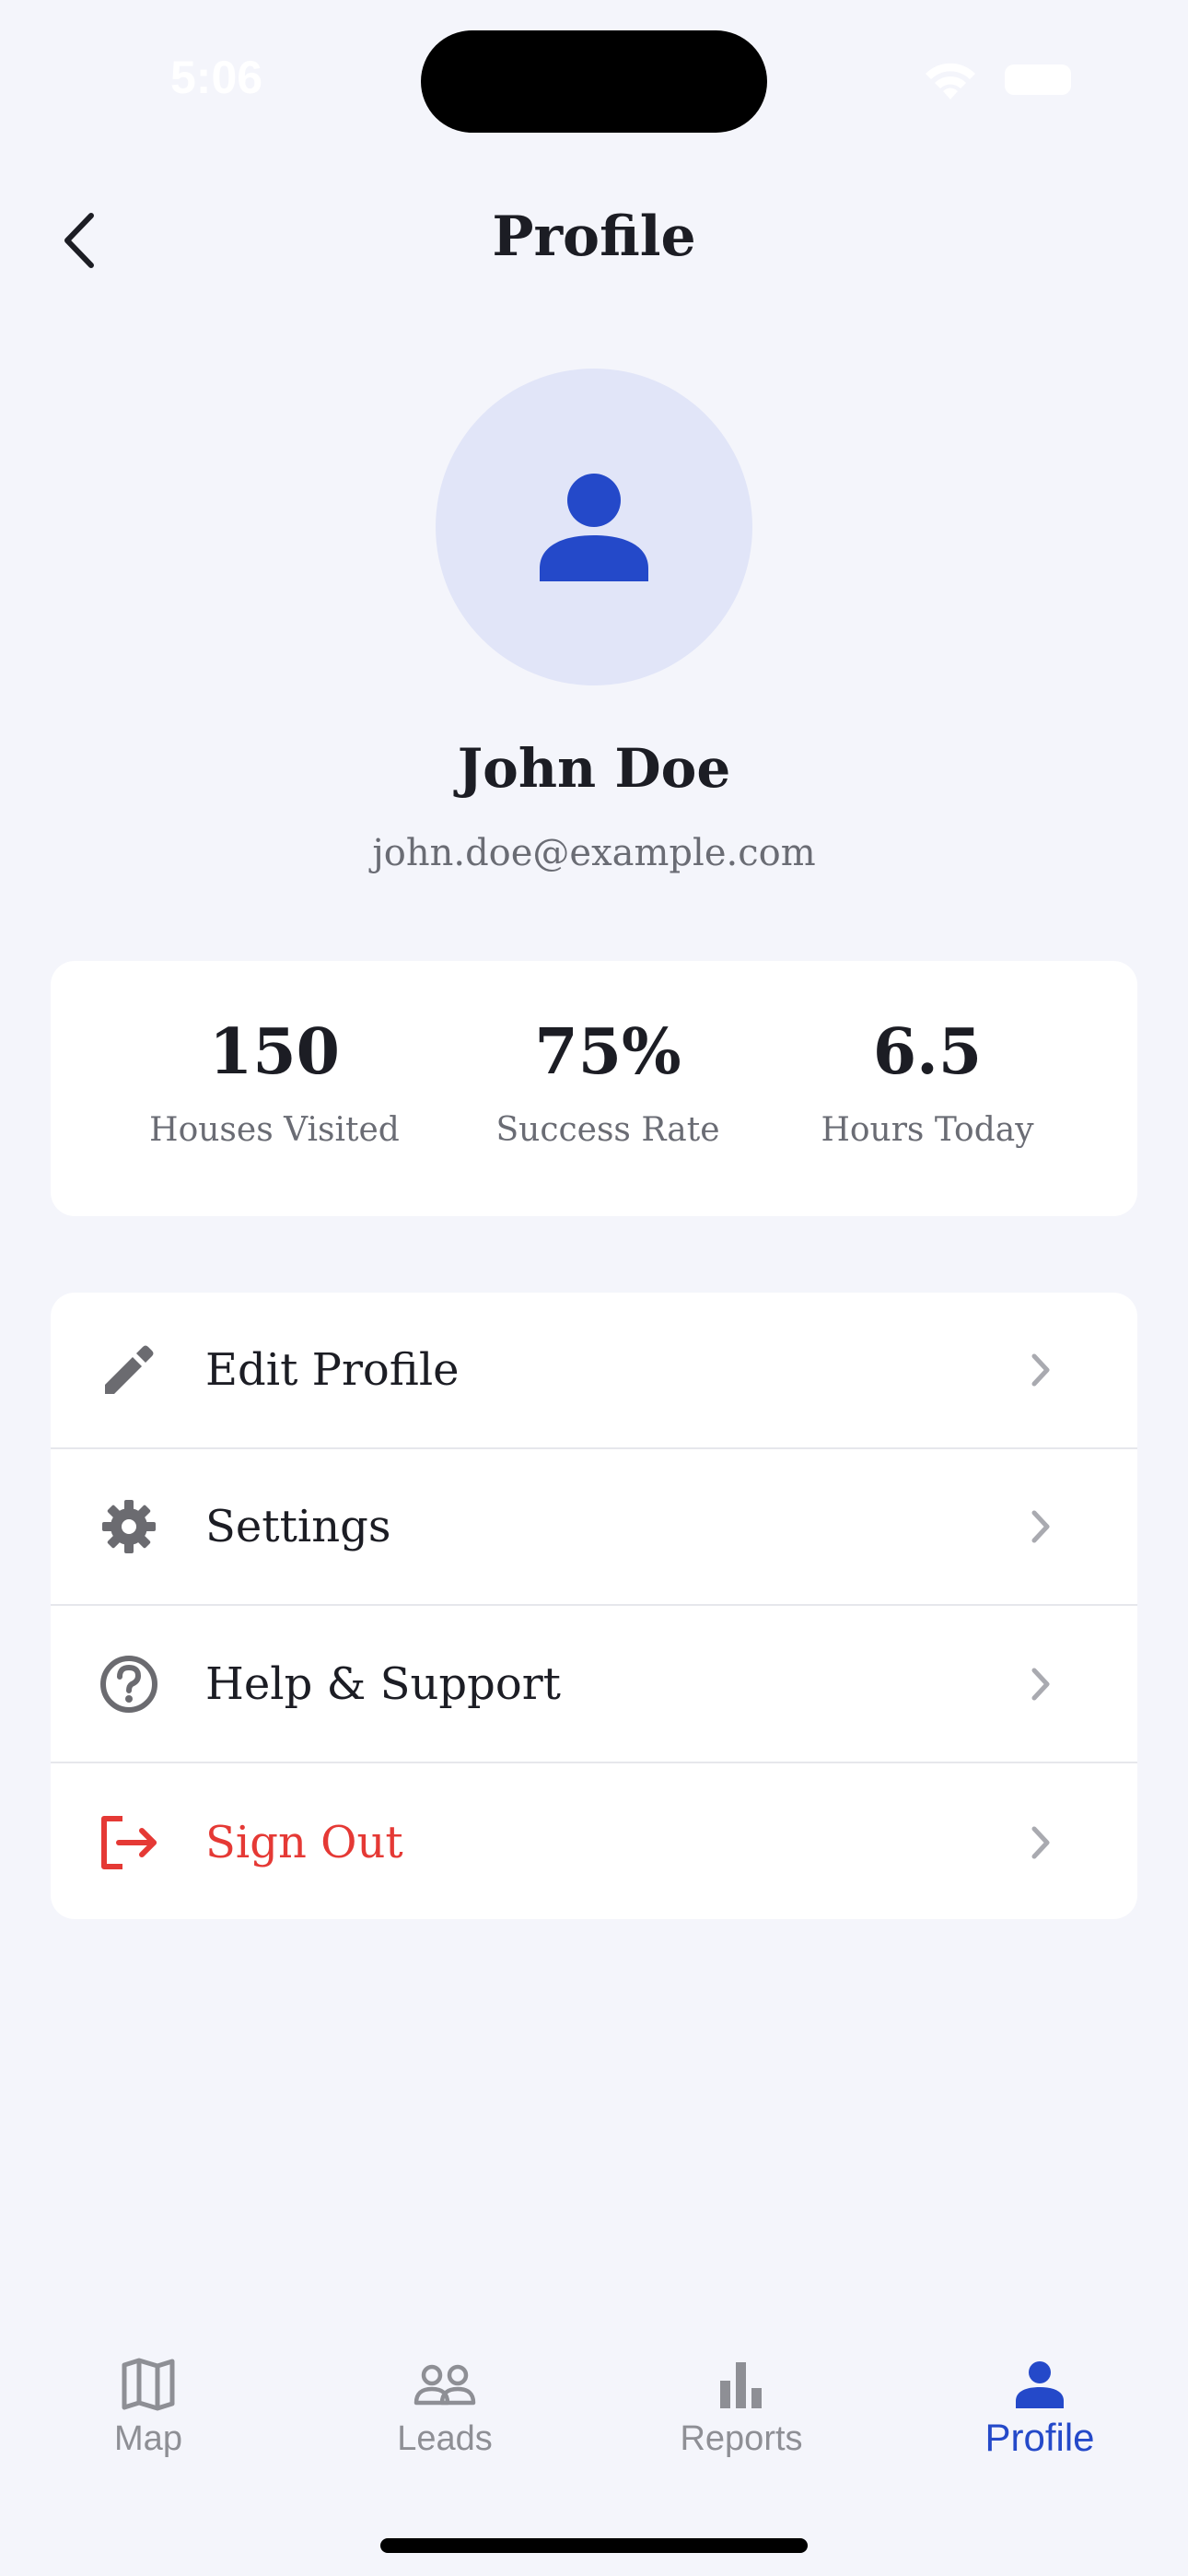  I want to click on stat-houses-visited: 150 Houses Visited, so click(274, 1083).